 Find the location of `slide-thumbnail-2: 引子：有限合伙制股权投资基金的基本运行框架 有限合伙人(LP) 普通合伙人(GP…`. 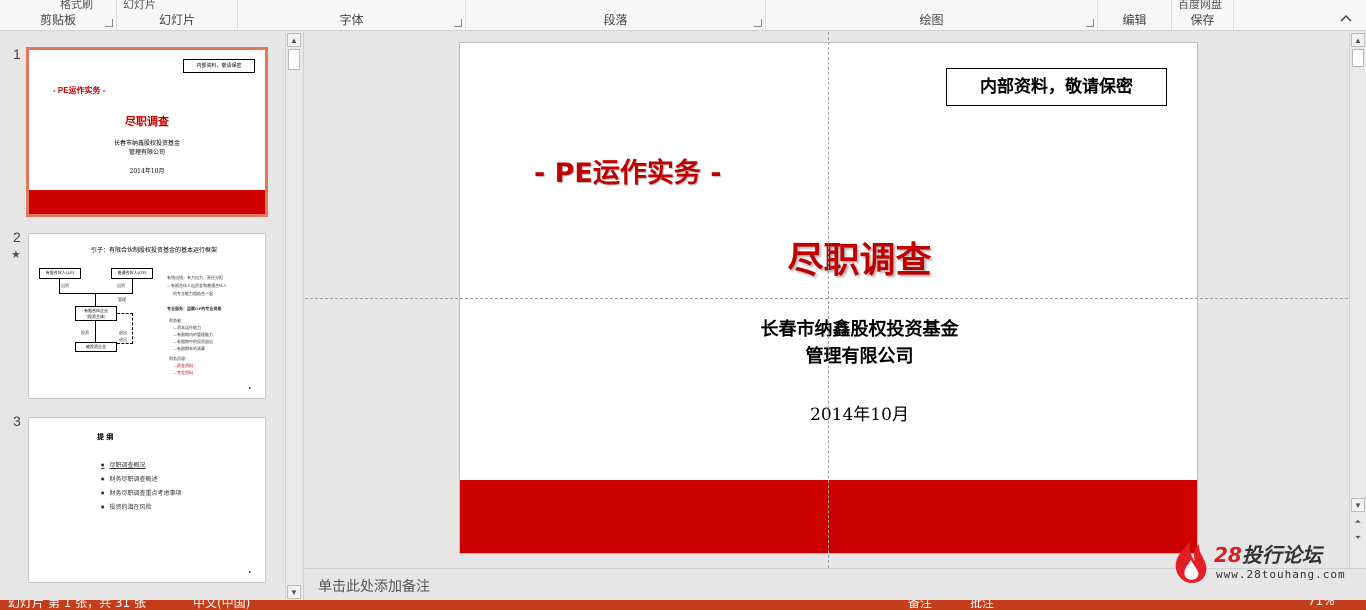

slide-thumbnail-2: 引子：有限合伙制股权投资基金的基本运行框架 有限合伙人(LP) 普通合伙人(GP… is located at coordinates (147, 316).